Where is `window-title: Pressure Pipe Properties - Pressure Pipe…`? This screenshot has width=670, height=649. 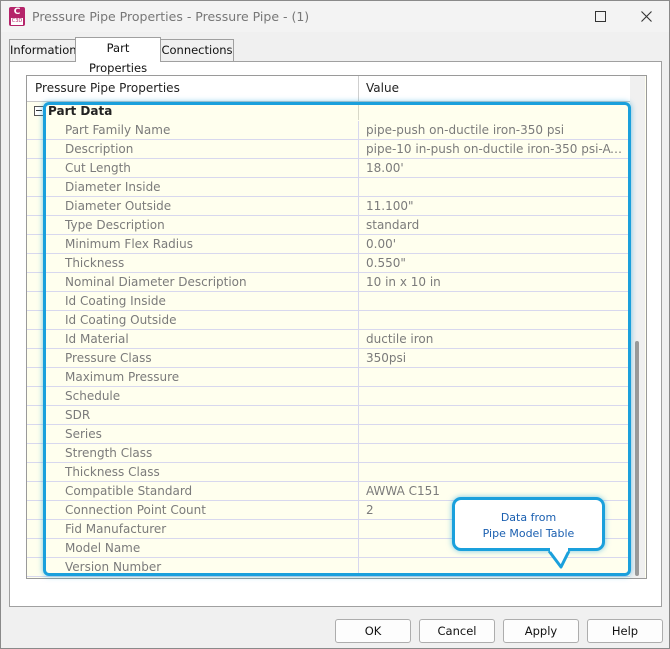
window-title: Pressure Pipe Properties - Pressure Pipe… is located at coordinates (171, 16).